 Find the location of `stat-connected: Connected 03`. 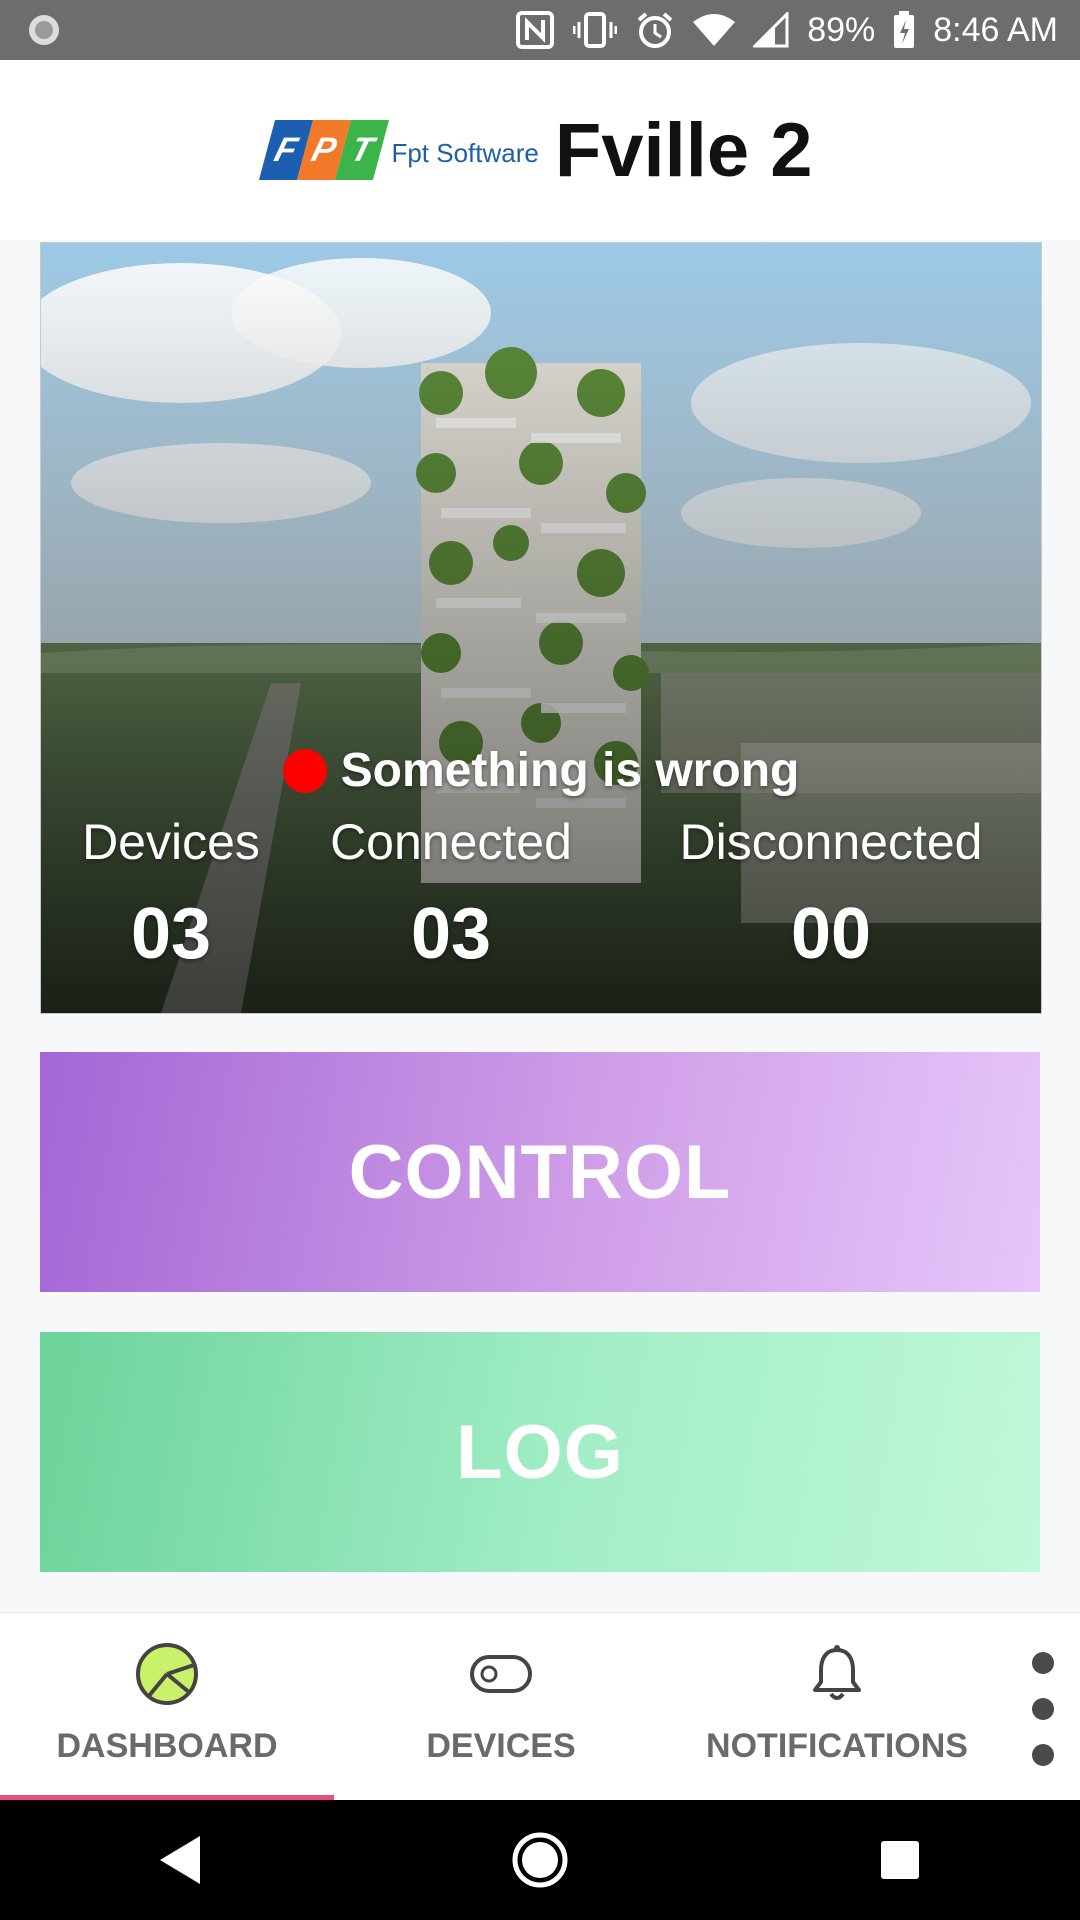

stat-connected: Connected 03 is located at coordinates (451, 894).